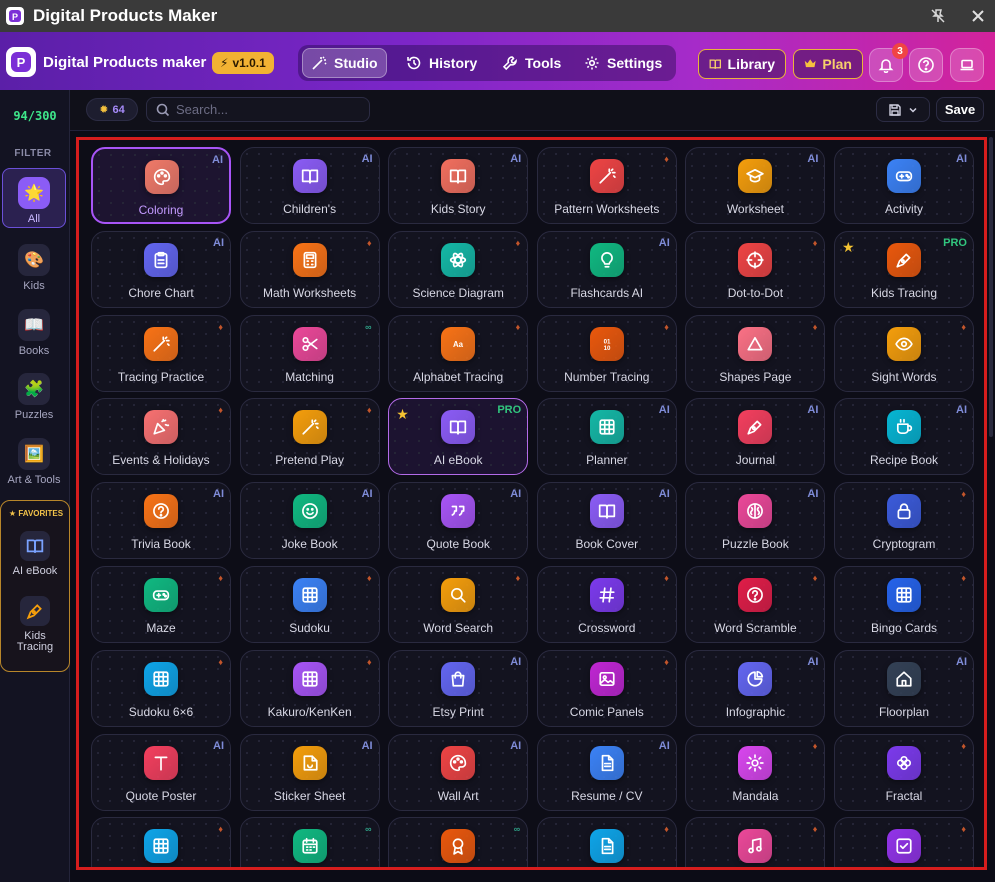 The width and height of the screenshot is (995, 882). What do you see at coordinates (161, 269) in the screenshot?
I see `product-card-chore-chart: Chore Chart AI` at bounding box center [161, 269].